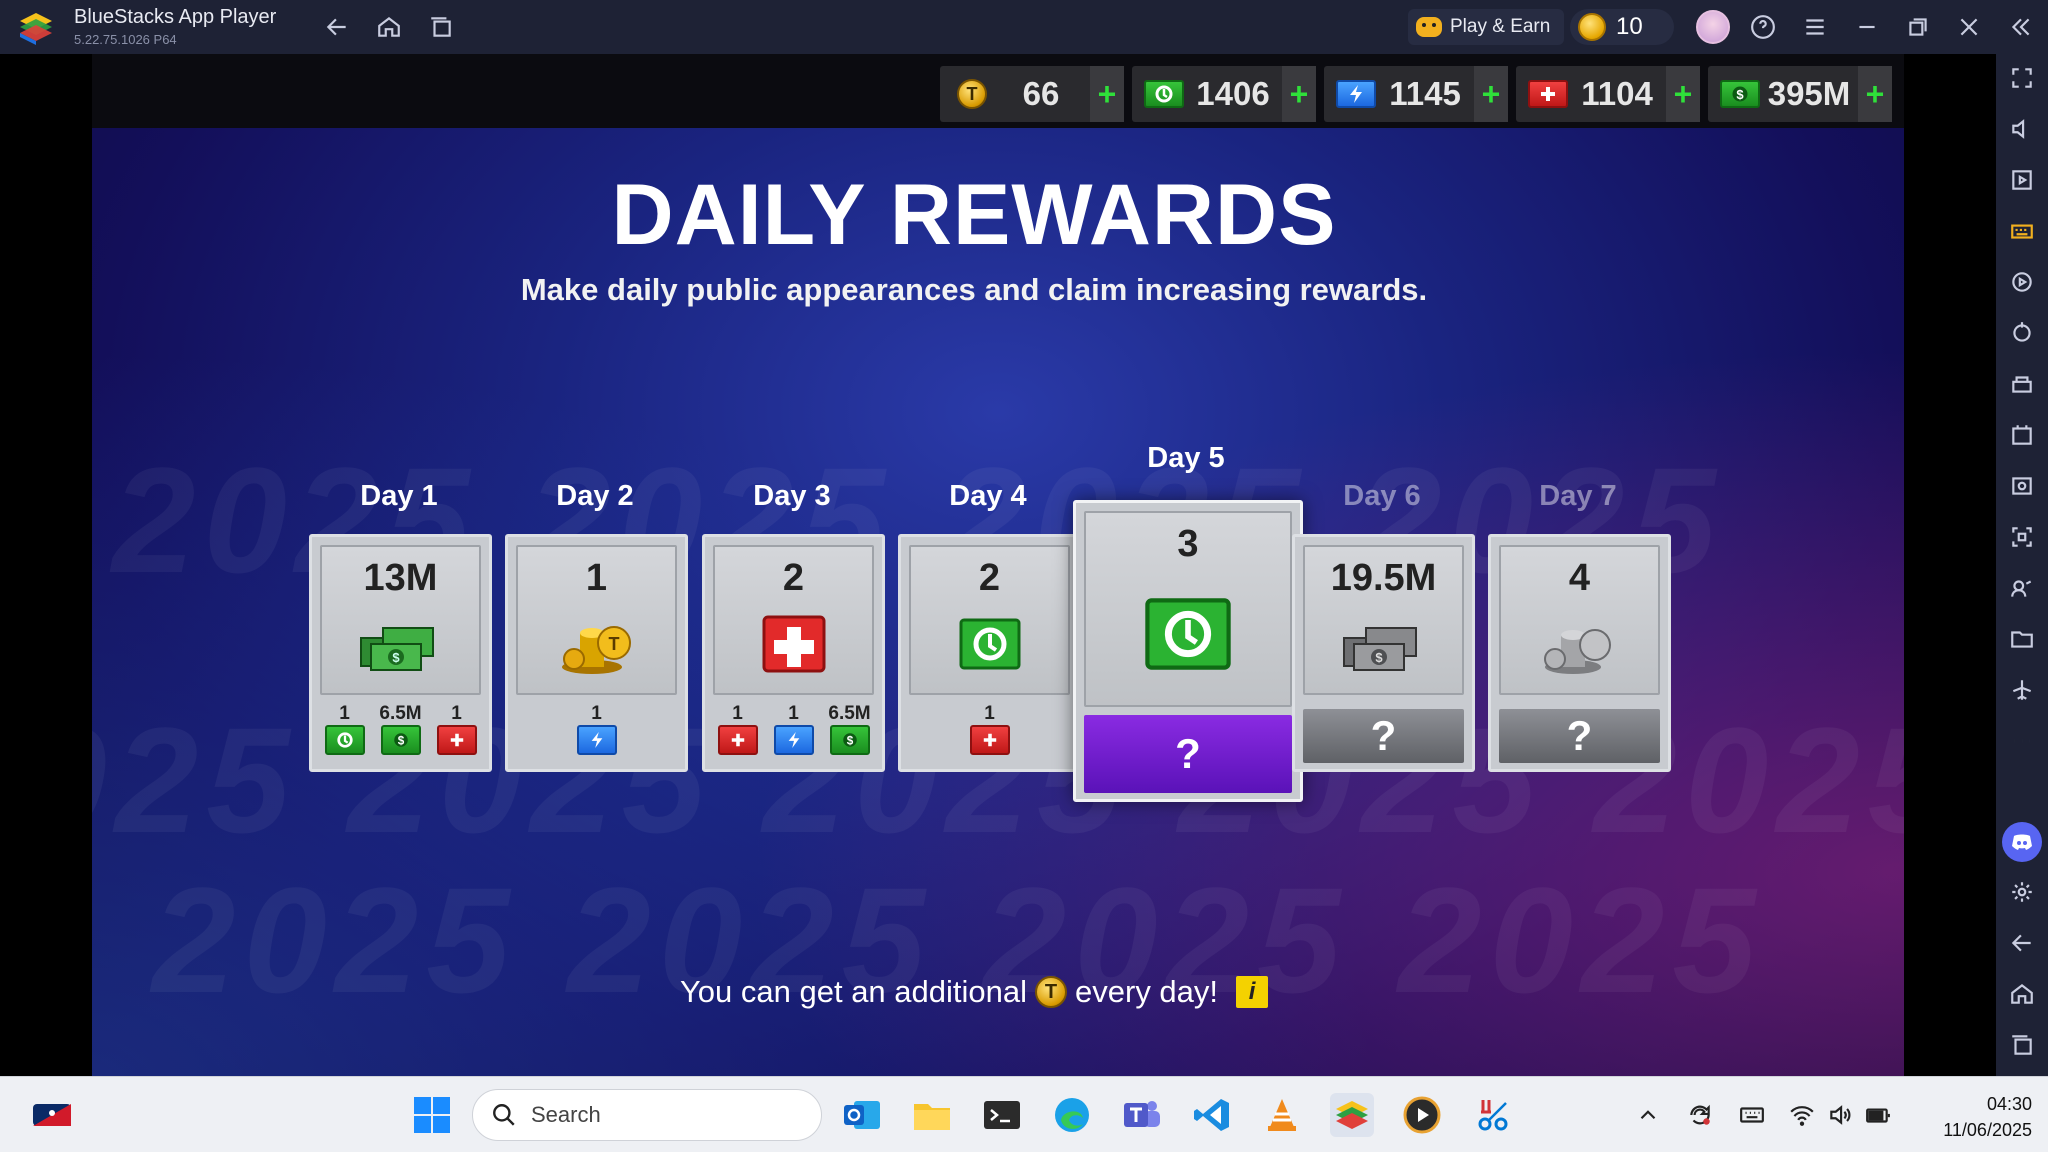 The height and width of the screenshot is (1152, 2048). Describe the element at coordinates (1492, 1115) in the screenshot. I see `snipping-tool-icon` at that location.